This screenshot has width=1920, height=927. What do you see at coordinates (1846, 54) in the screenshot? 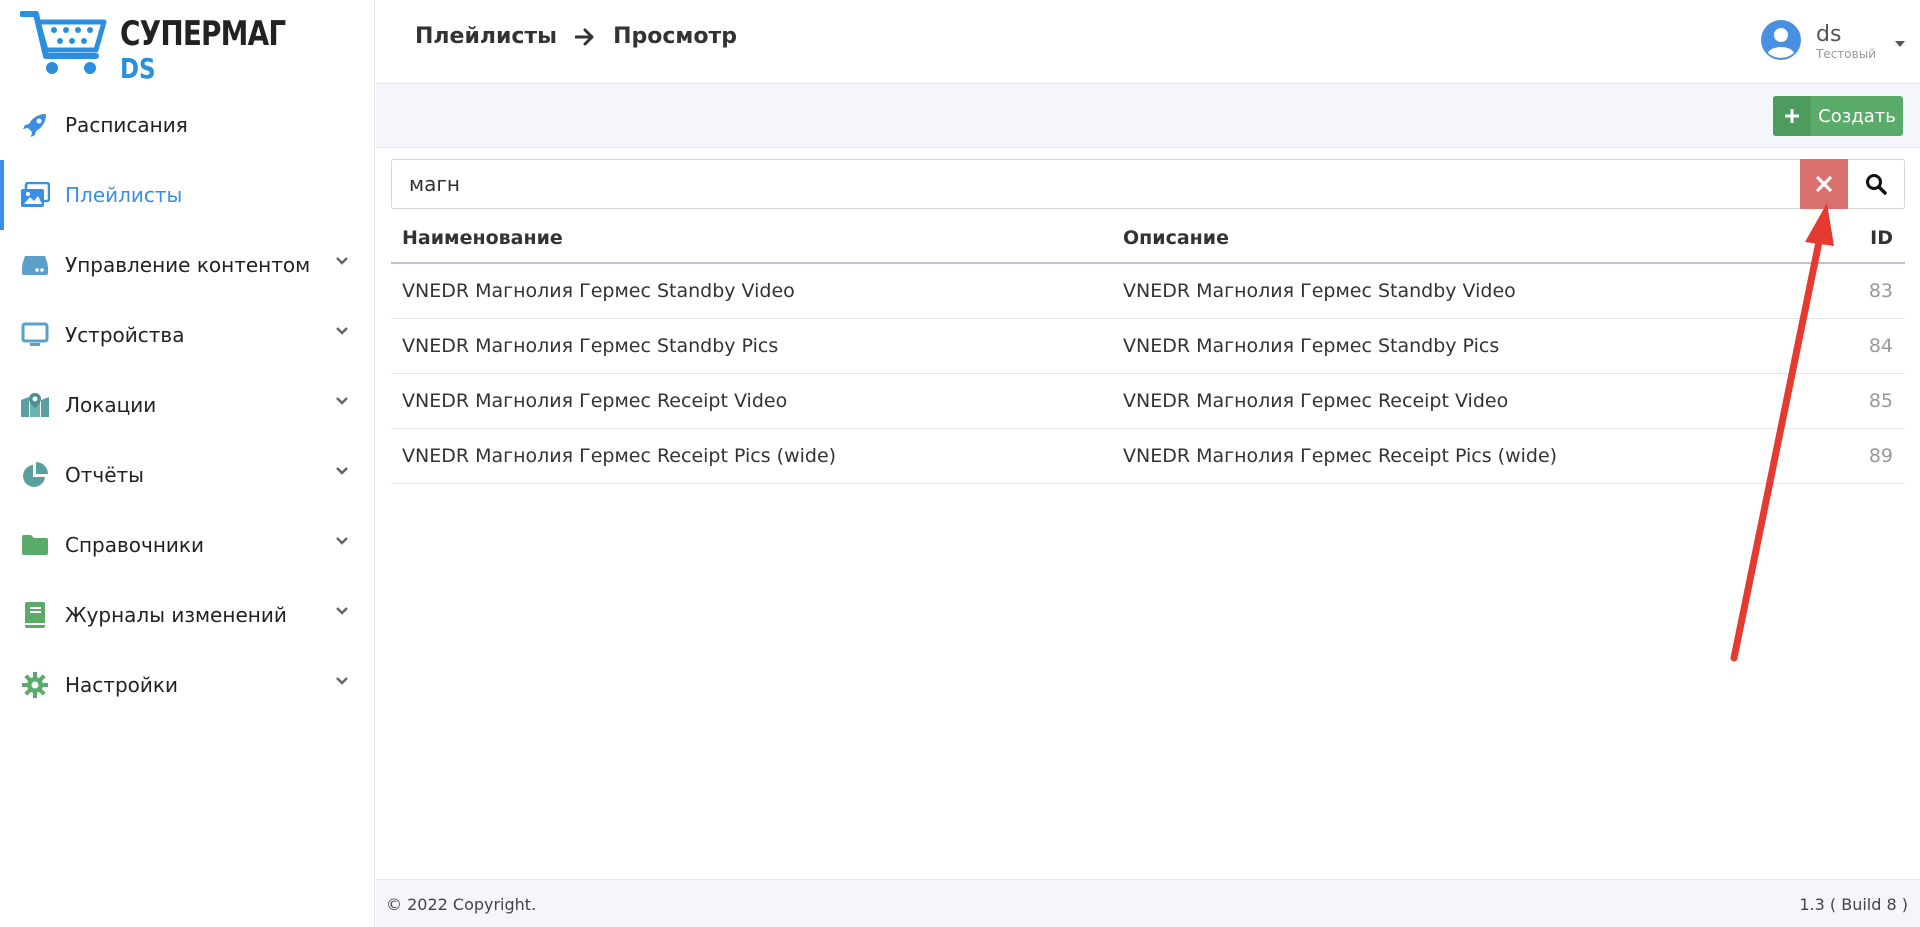
I see `user-role: Тестовый` at bounding box center [1846, 54].